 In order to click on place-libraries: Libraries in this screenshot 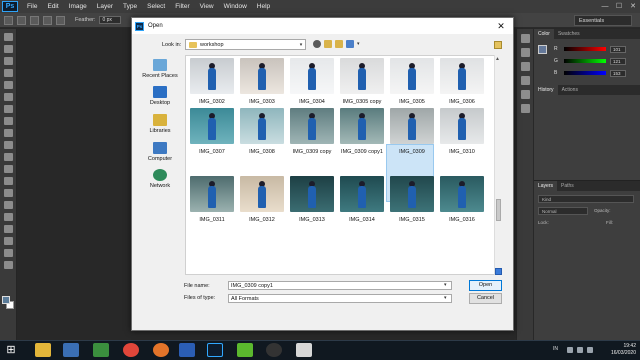, I will do `click(160, 124)`.